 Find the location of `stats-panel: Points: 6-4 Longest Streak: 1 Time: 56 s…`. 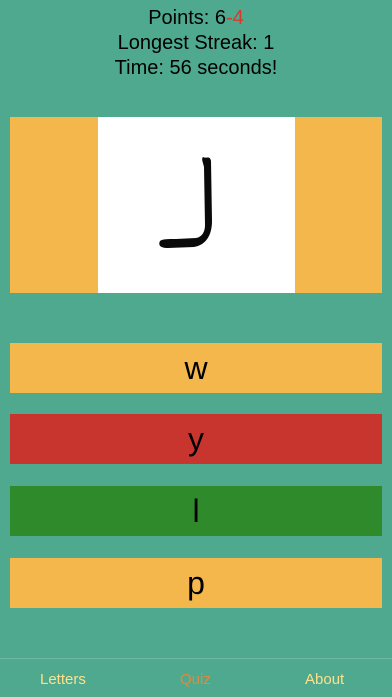

stats-panel: Points: 6-4 Longest Streak: 1 Time: 56 s… is located at coordinates (196, 43).